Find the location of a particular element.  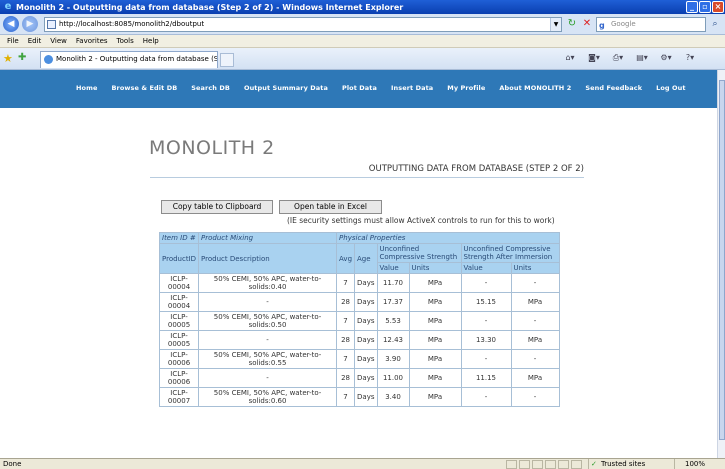

tab-page-icon is located at coordinates (48, 59).